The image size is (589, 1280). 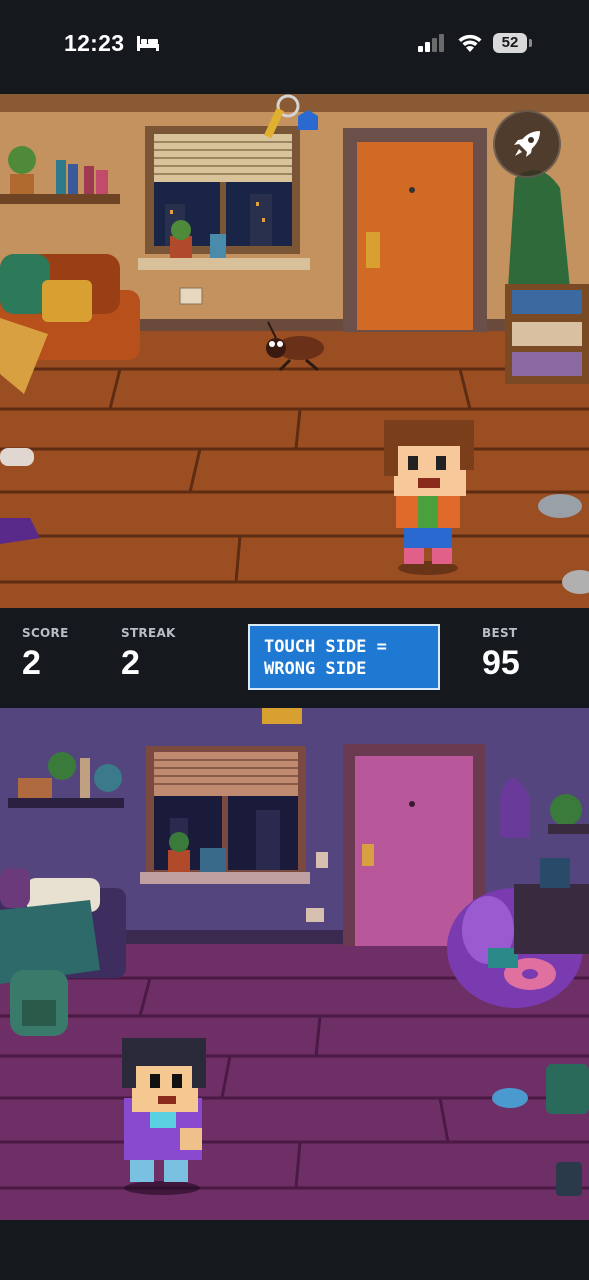 I want to click on streak-value: 2, so click(x=130, y=663).